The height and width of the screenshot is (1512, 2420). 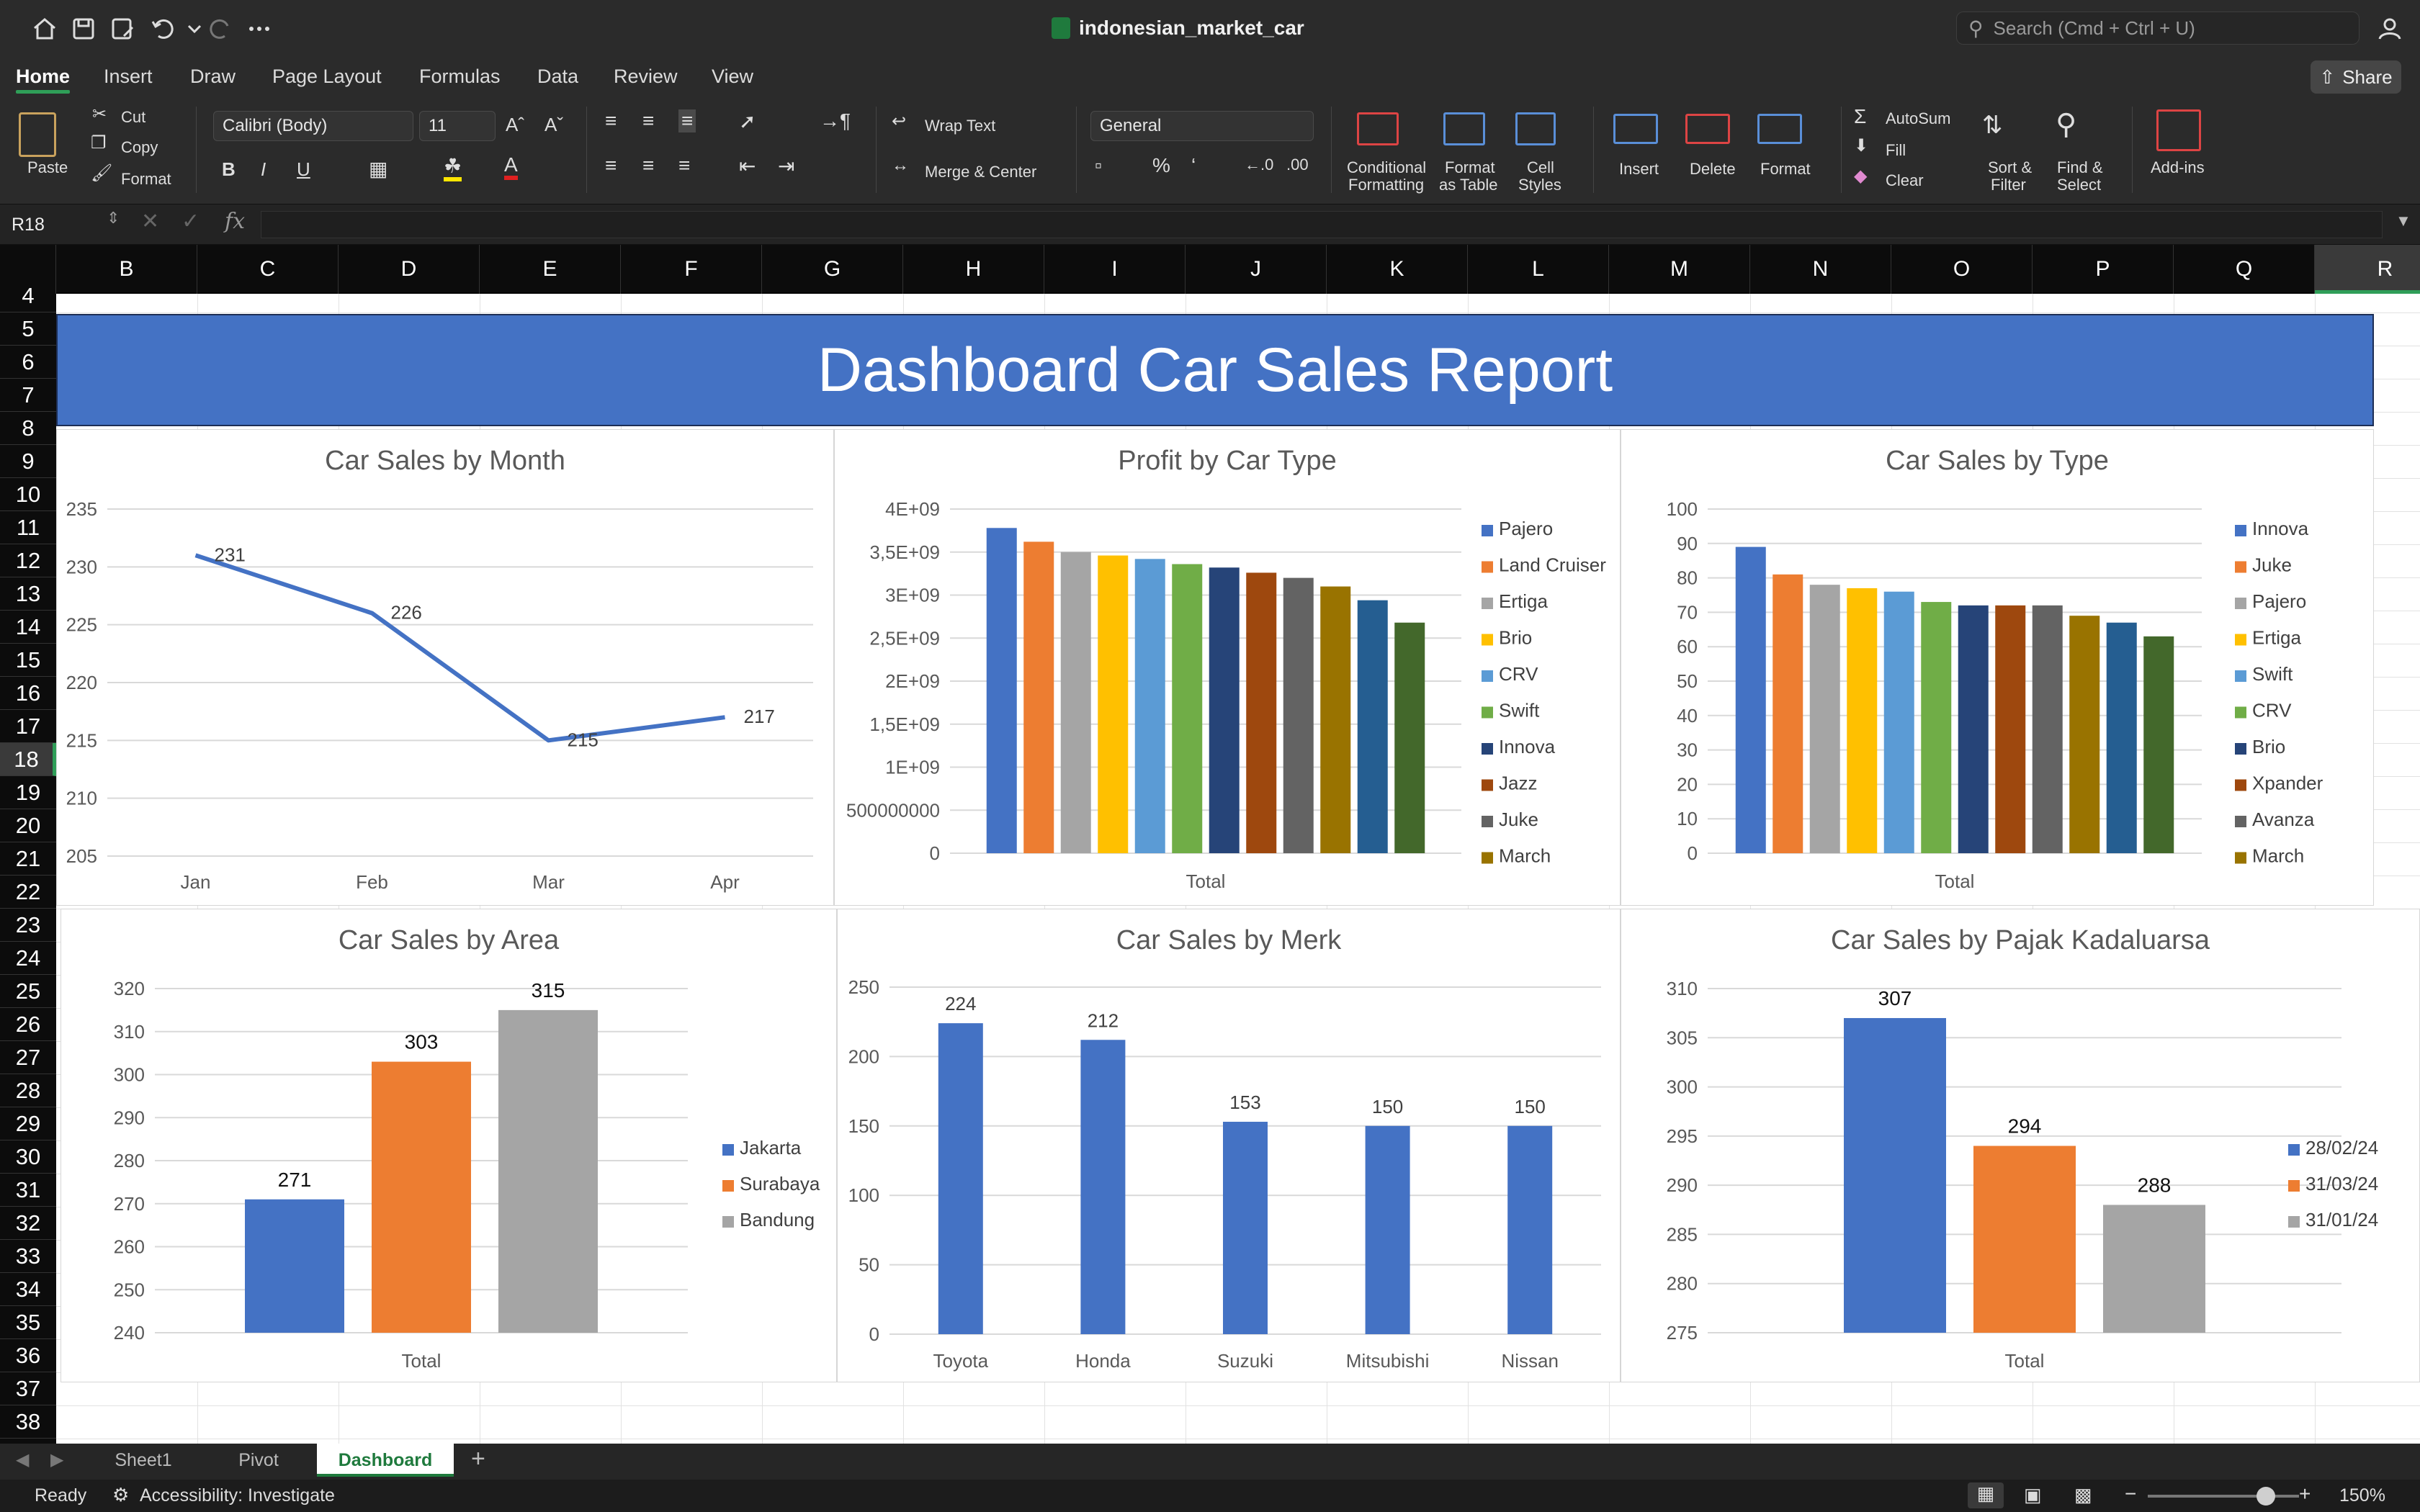 What do you see at coordinates (1860, 176) in the screenshot?
I see `clear-icon: ◆` at bounding box center [1860, 176].